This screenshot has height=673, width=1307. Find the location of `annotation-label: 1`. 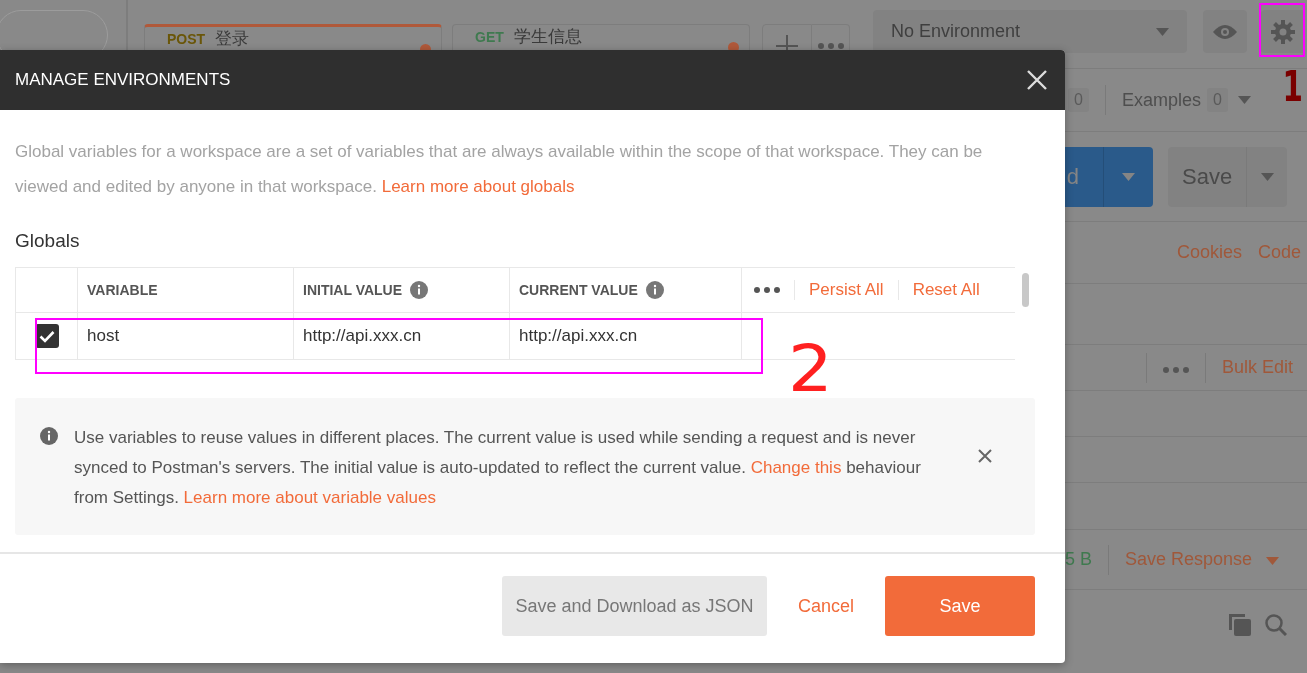

annotation-label: 1 is located at coordinates (1292, 86).